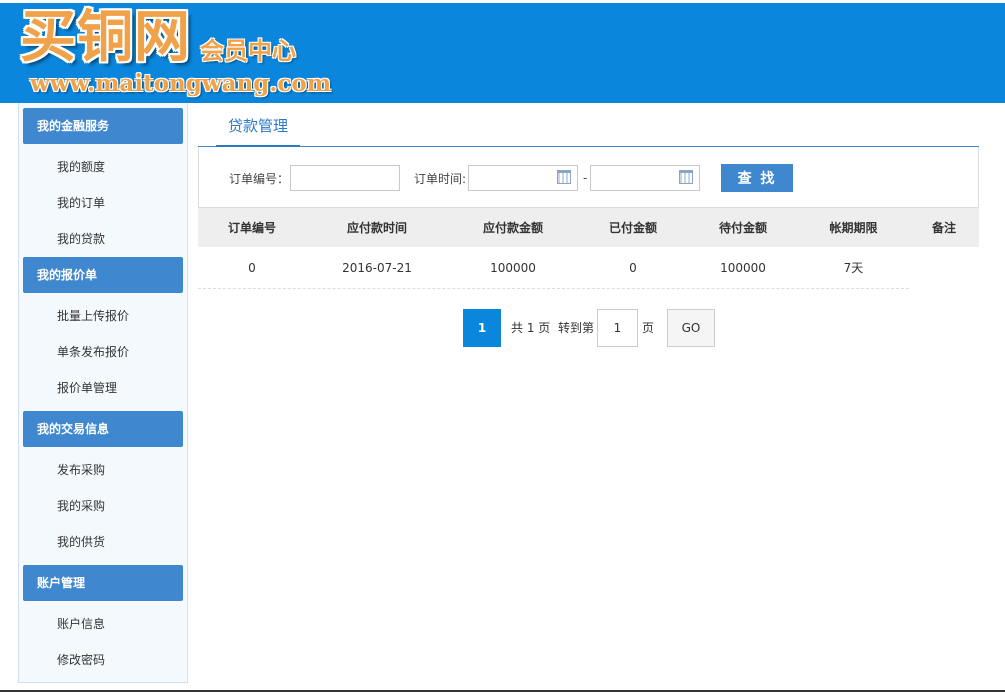 Image resolution: width=1005 pixels, height=699 pixels. What do you see at coordinates (105, 37) in the screenshot?
I see `site-logo: 买铜网` at bounding box center [105, 37].